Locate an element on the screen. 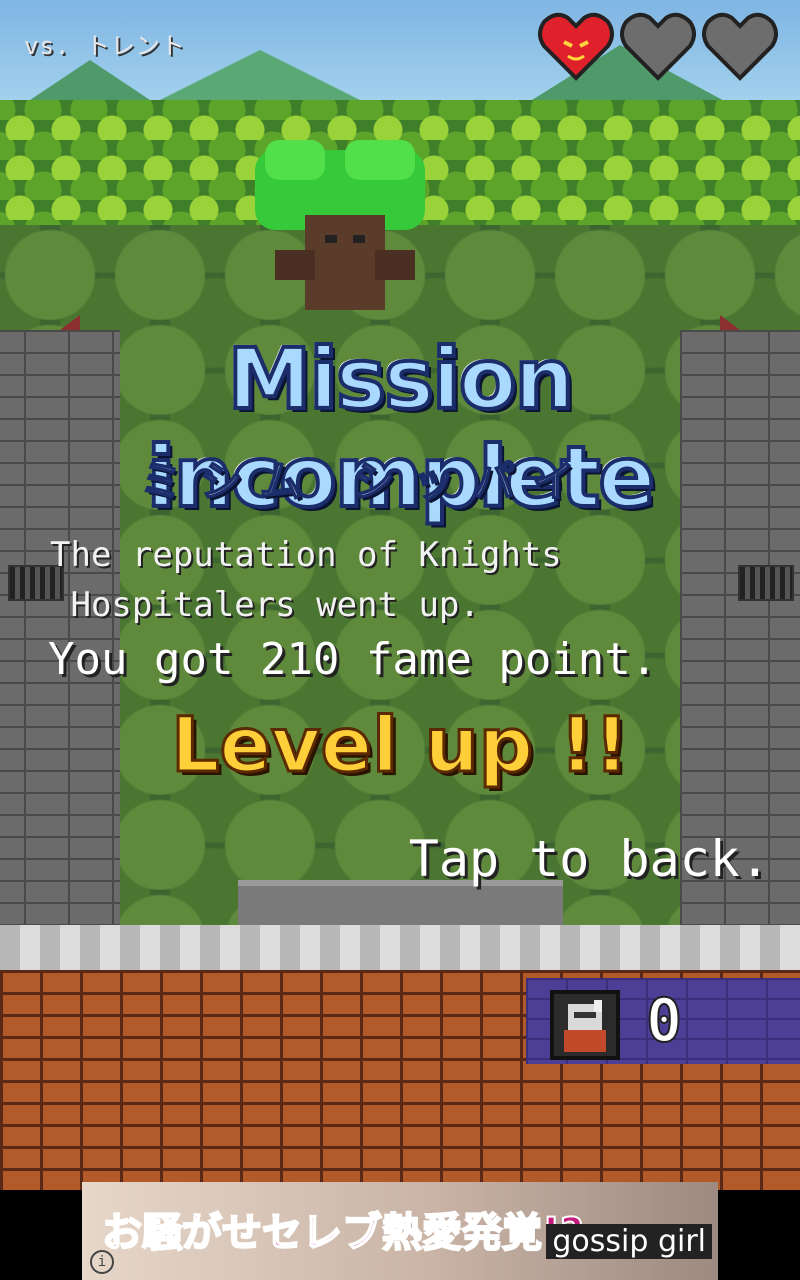 This screenshot has height=1280, width=800. reputation-message-line: Hospitalers went up. is located at coordinates (265, 605).